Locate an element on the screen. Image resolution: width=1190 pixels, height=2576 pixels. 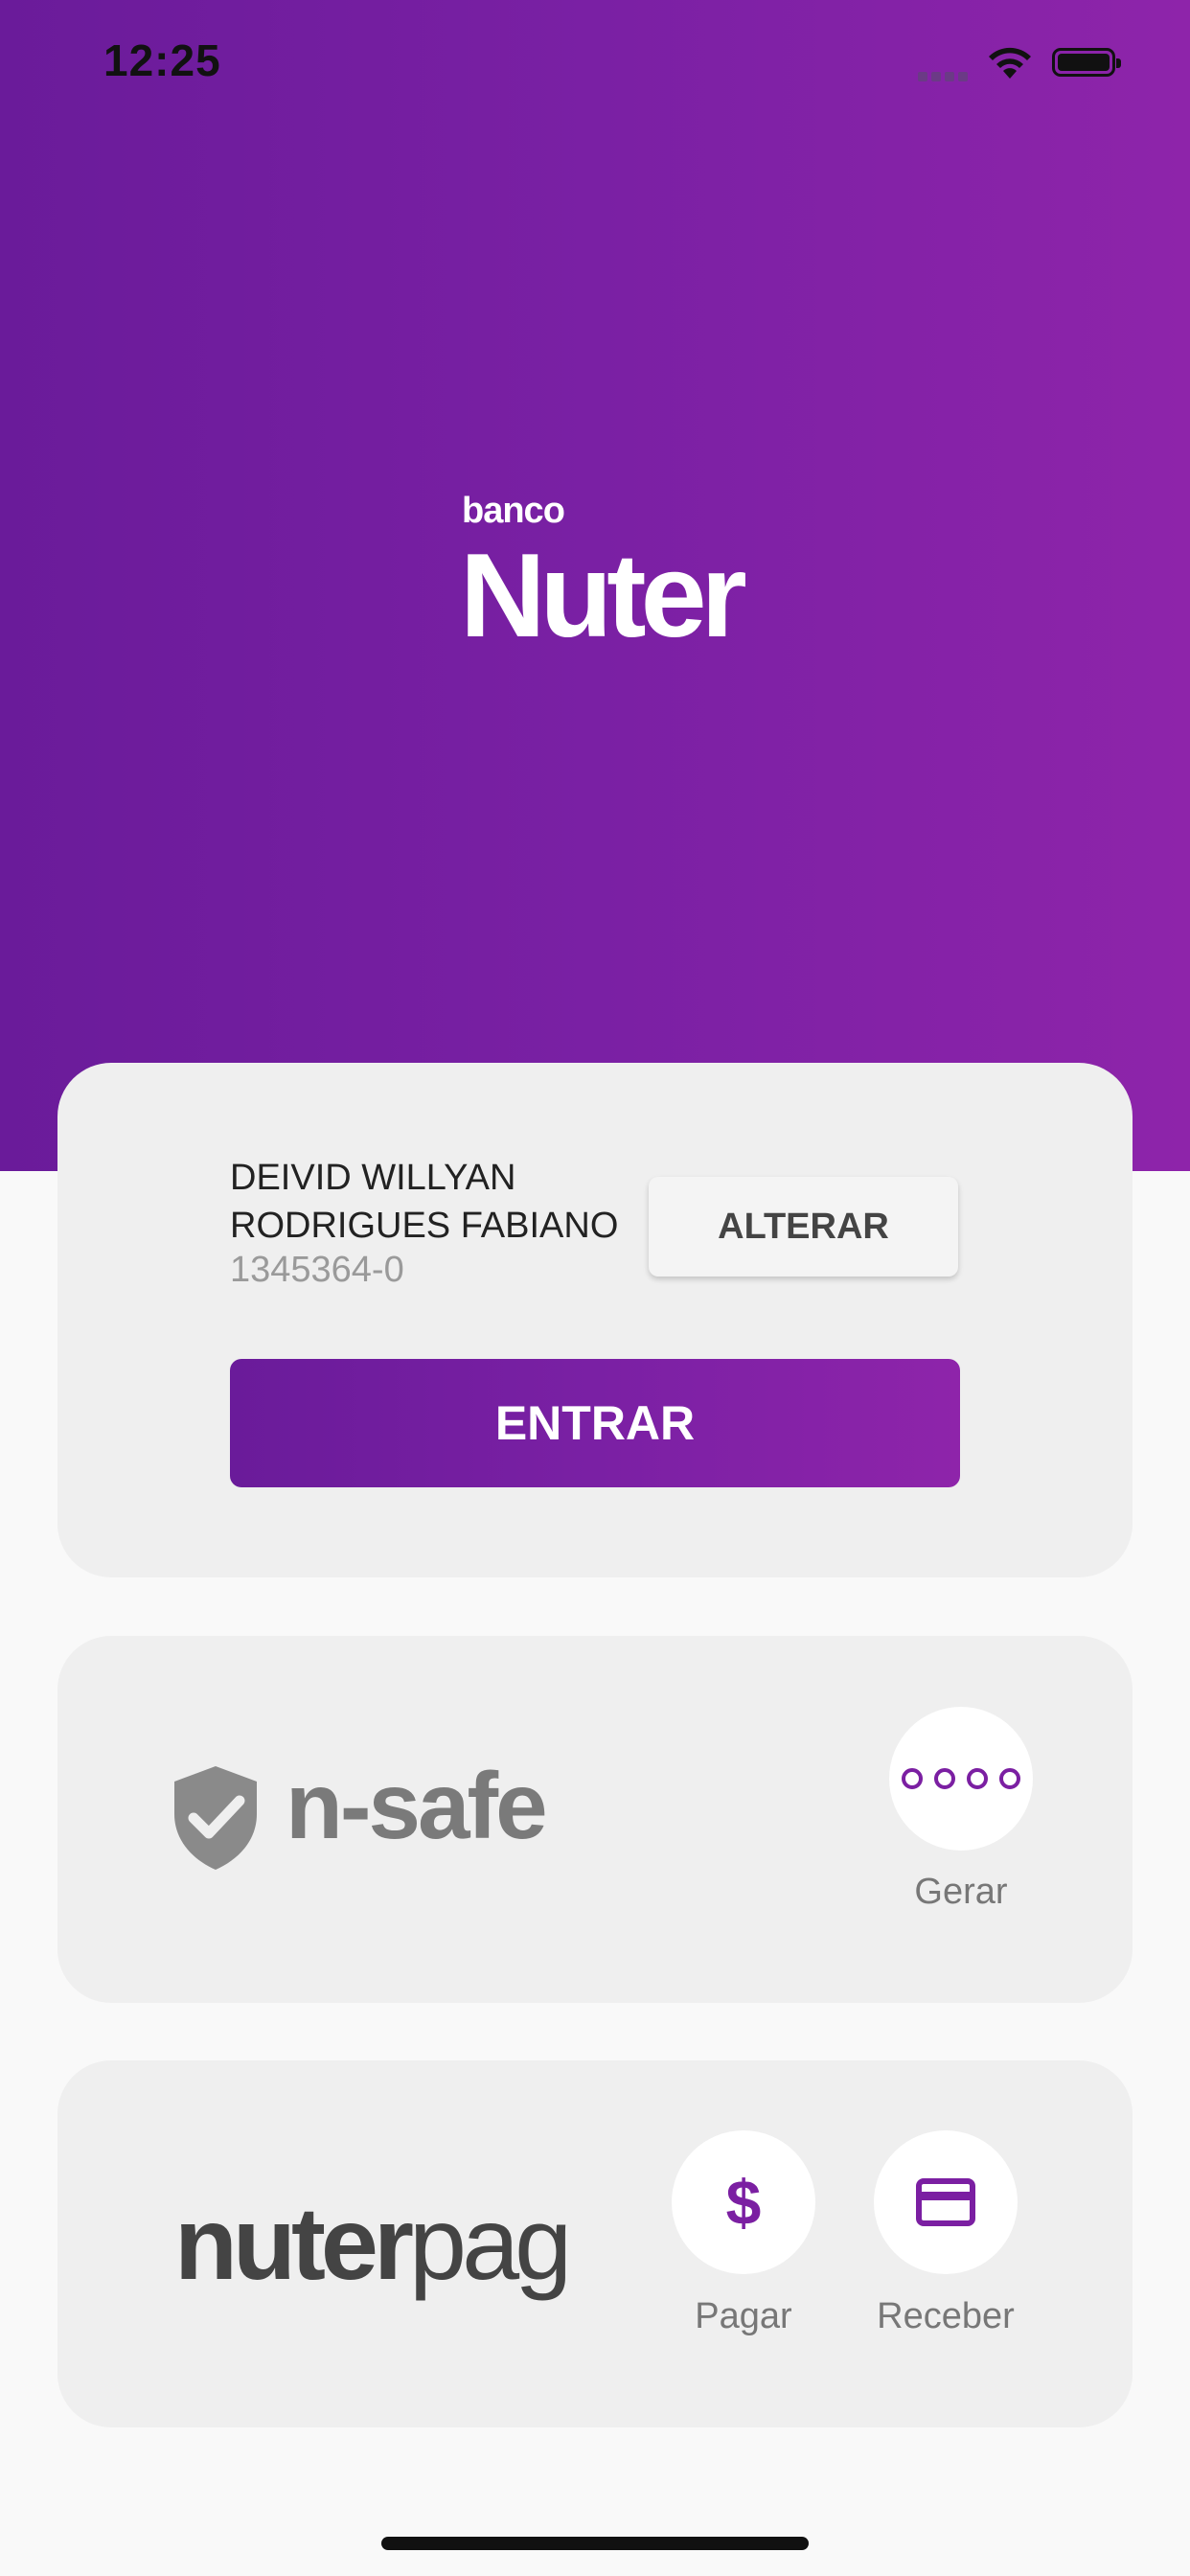
nuterpag-logo-bold: nuter is located at coordinates (294, 2243).